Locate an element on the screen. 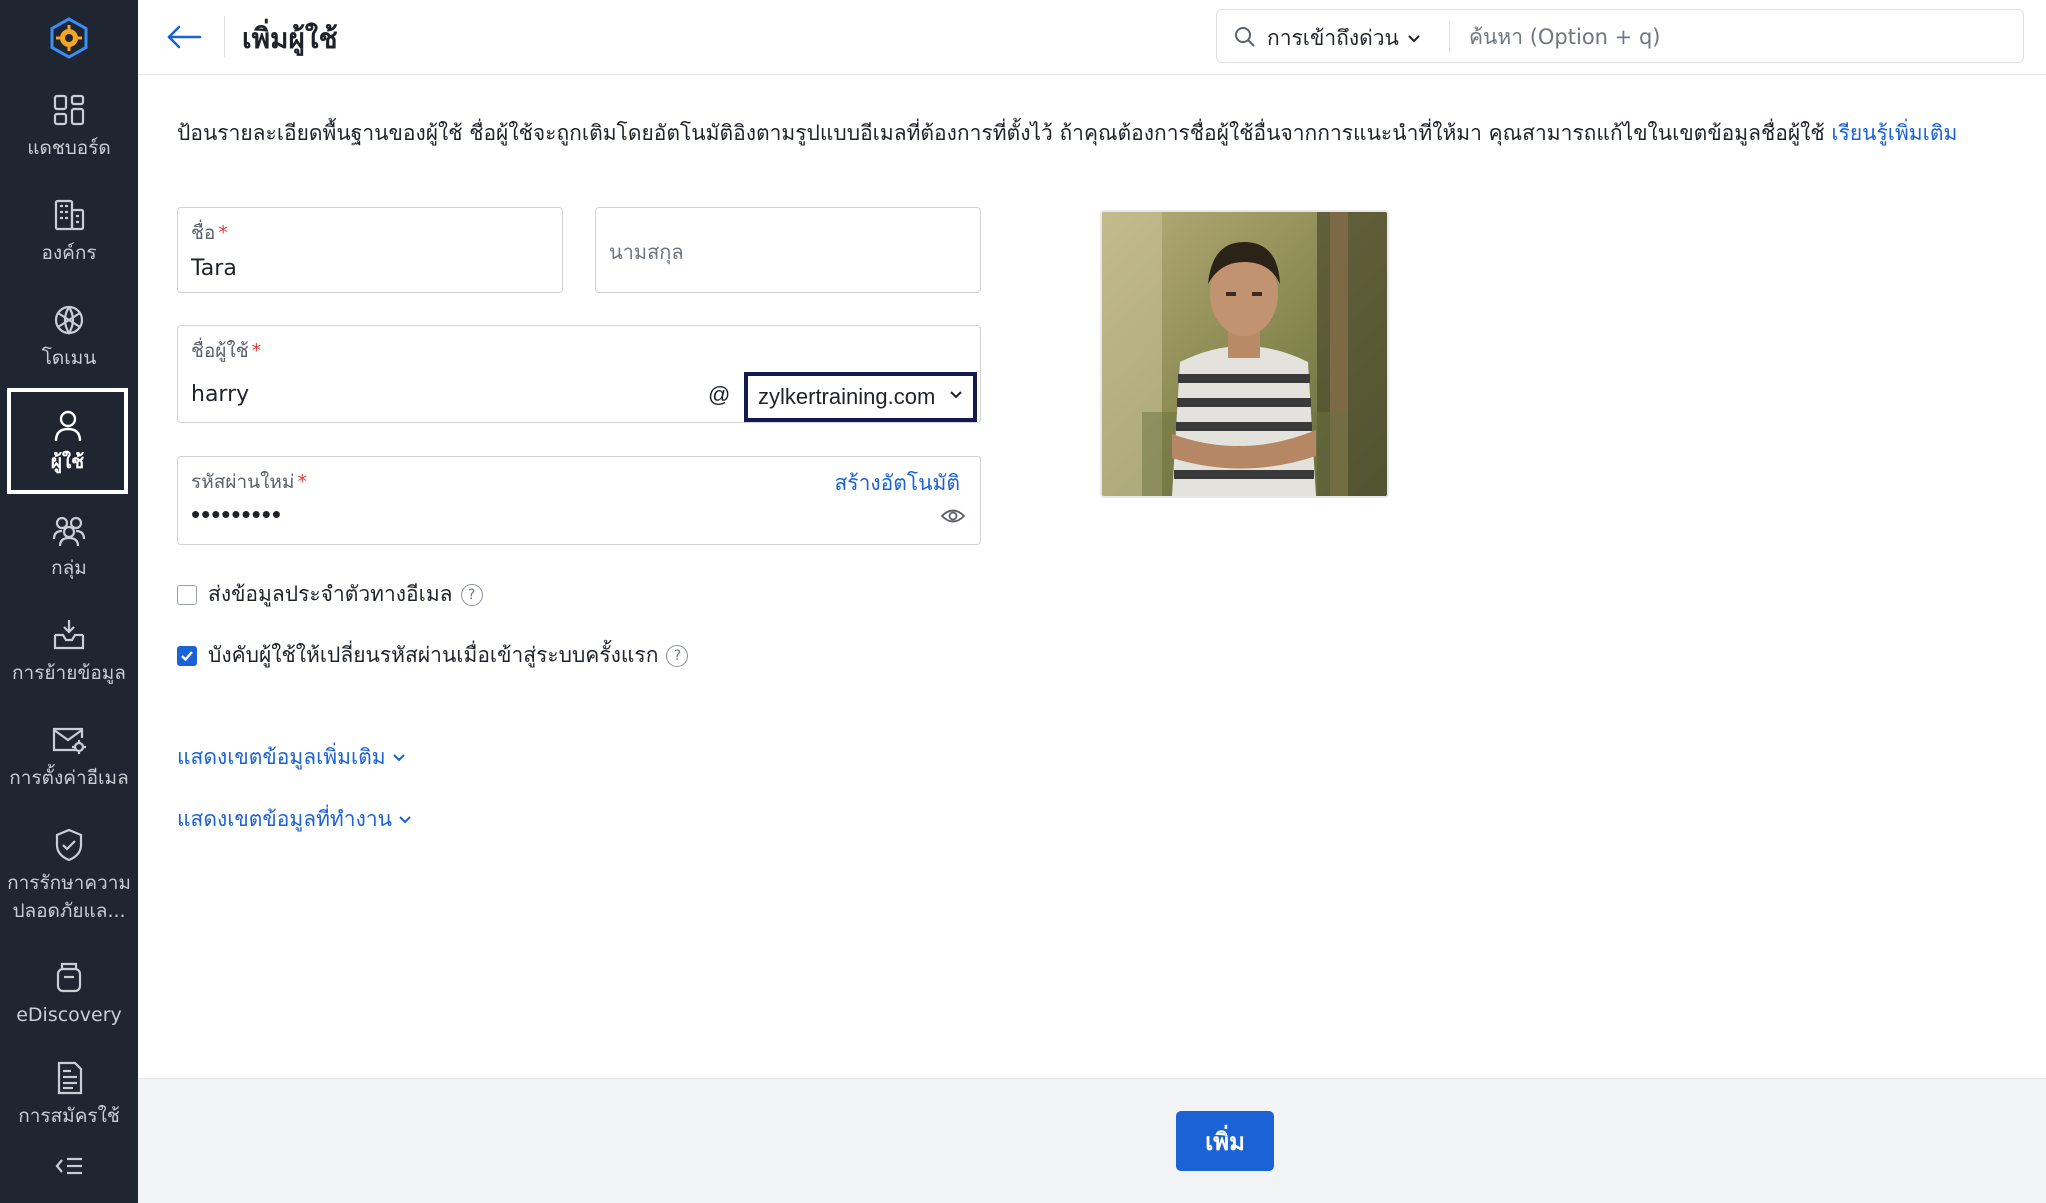  sidebar-item-organization: องค์กร is located at coordinates (69, 231).